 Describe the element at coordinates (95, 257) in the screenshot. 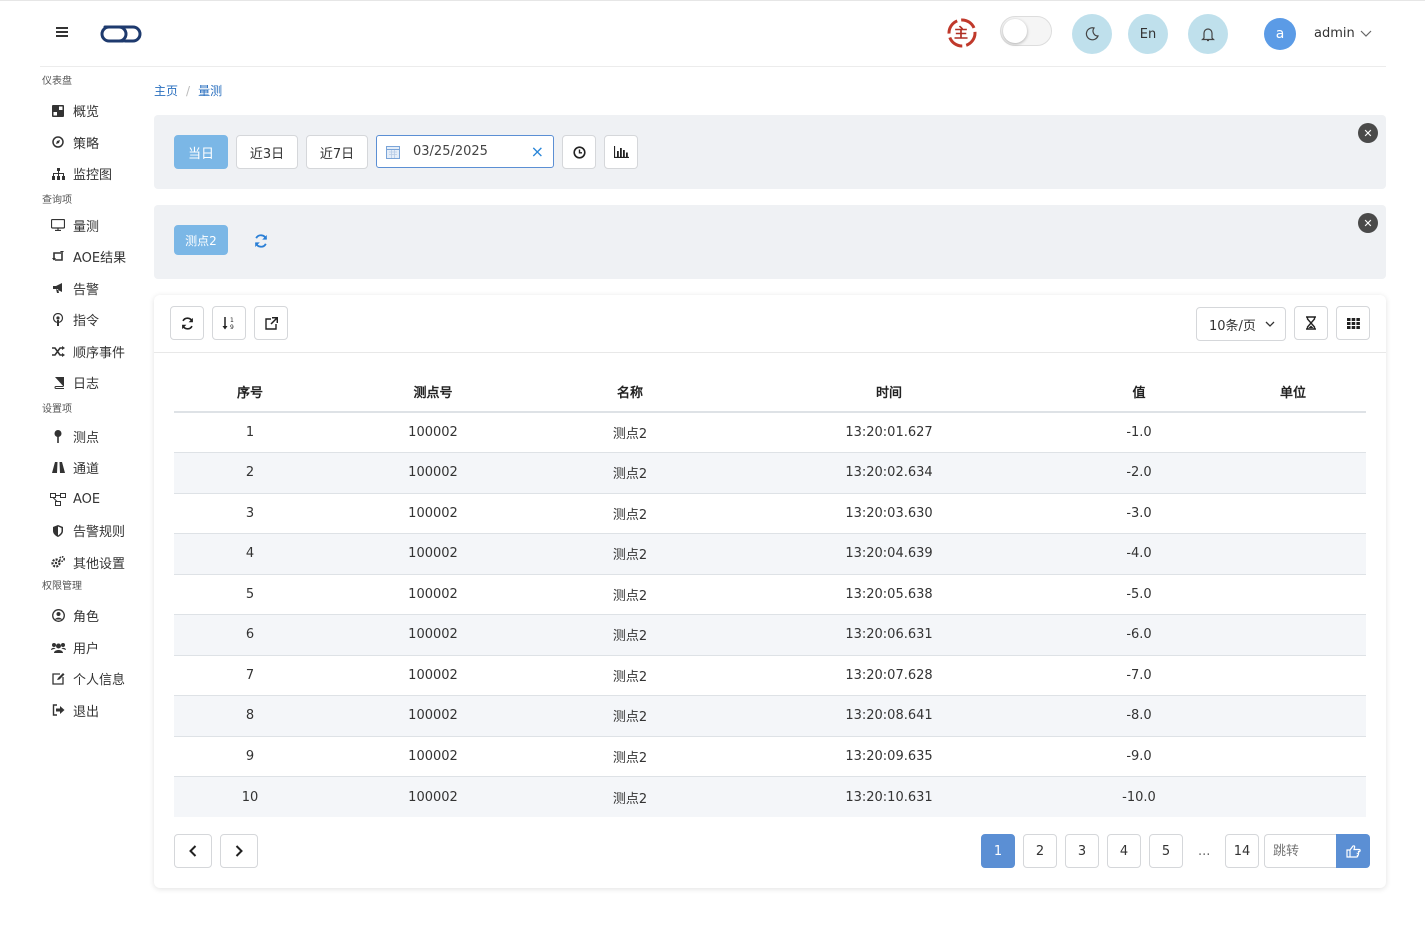

I see `sidebar-item-aoe-results: AOE结果` at that location.